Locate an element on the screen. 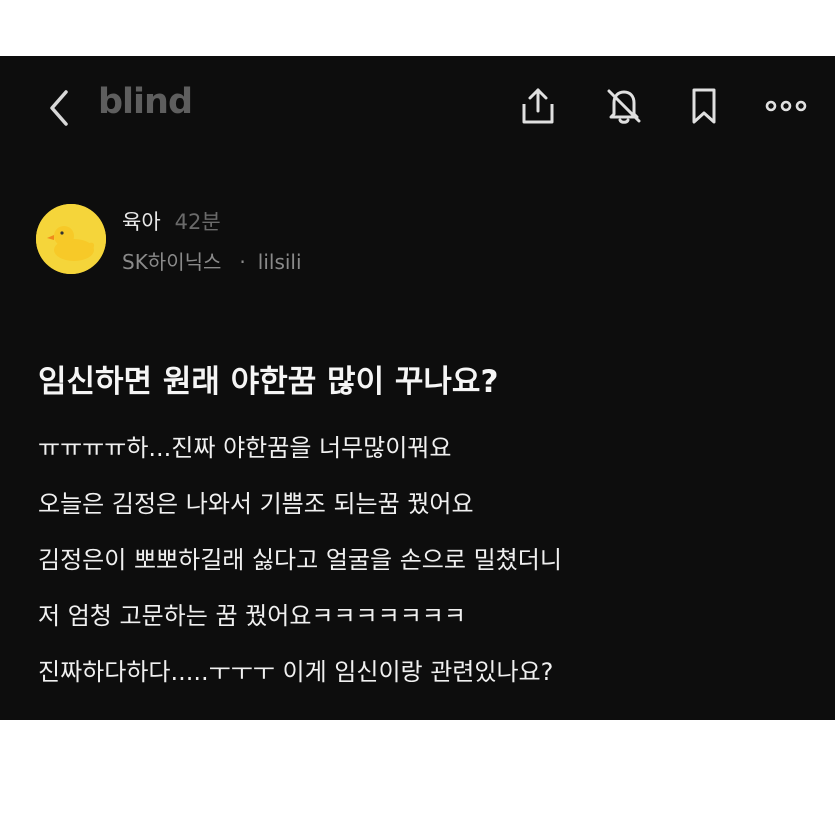  author-line-2: SK하이닉스 · lilsili is located at coordinates (212, 260).